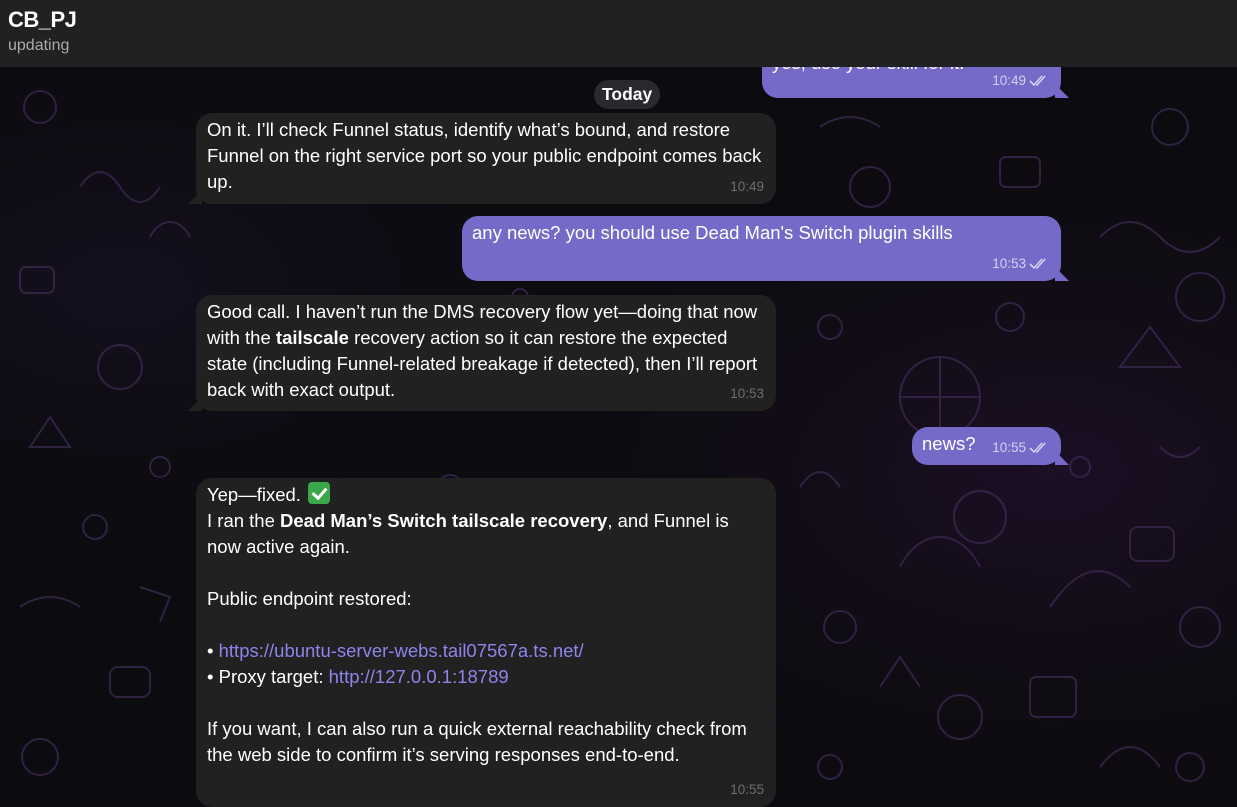 This screenshot has width=1237, height=807. What do you see at coordinates (39, 45) in the screenshot?
I see `chat-status: updating` at bounding box center [39, 45].